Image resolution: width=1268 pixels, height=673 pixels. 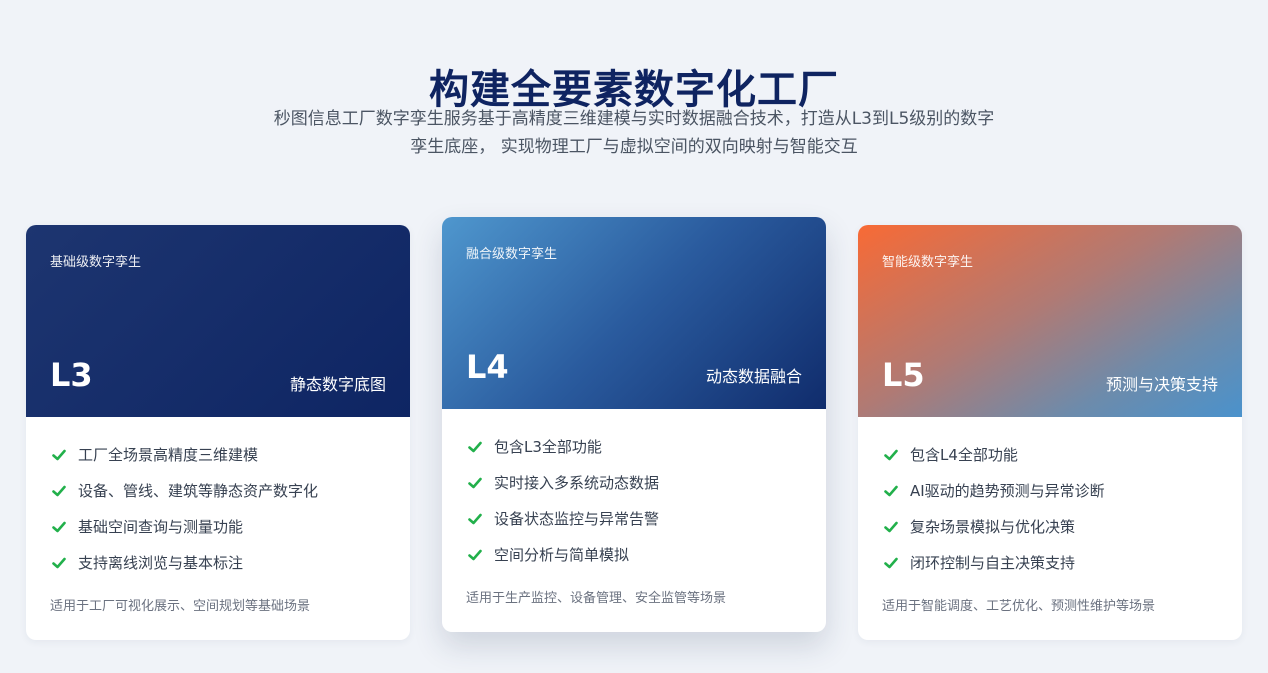 What do you see at coordinates (577, 519) in the screenshot?
I see `feature-text: 设备状态监控与异常告警` at bounding box center [577, 519].